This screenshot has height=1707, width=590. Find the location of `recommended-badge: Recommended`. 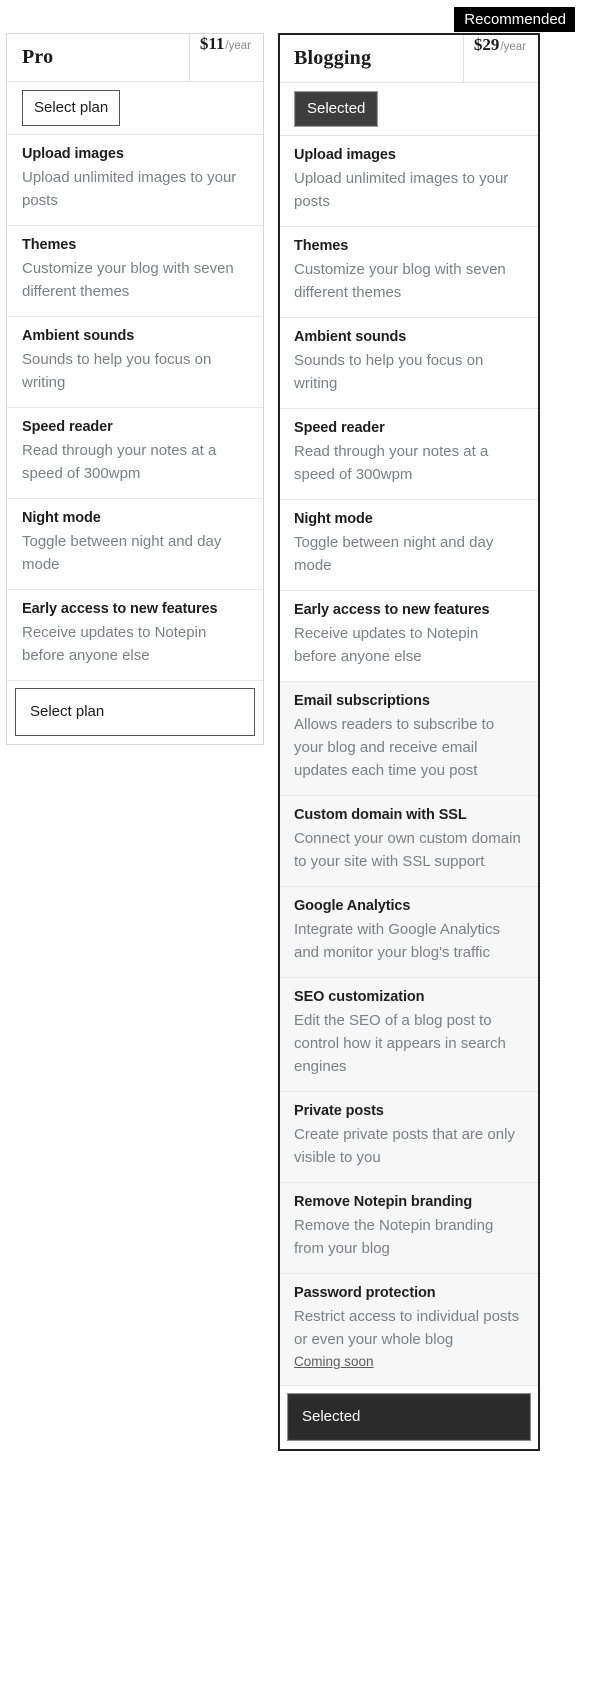

recommended-badge: Recommended is located at coordinates (514, 19).